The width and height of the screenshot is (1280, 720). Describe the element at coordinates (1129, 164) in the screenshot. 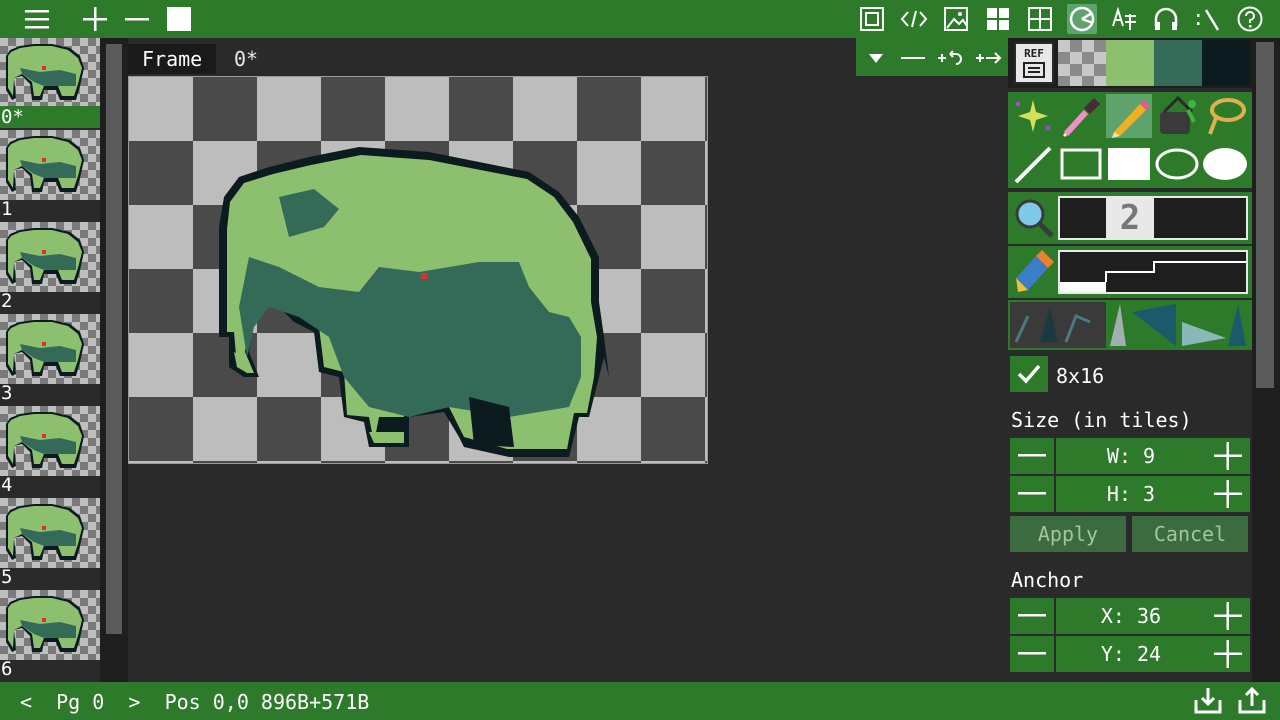

I see `filled-rect-icon` at that location.